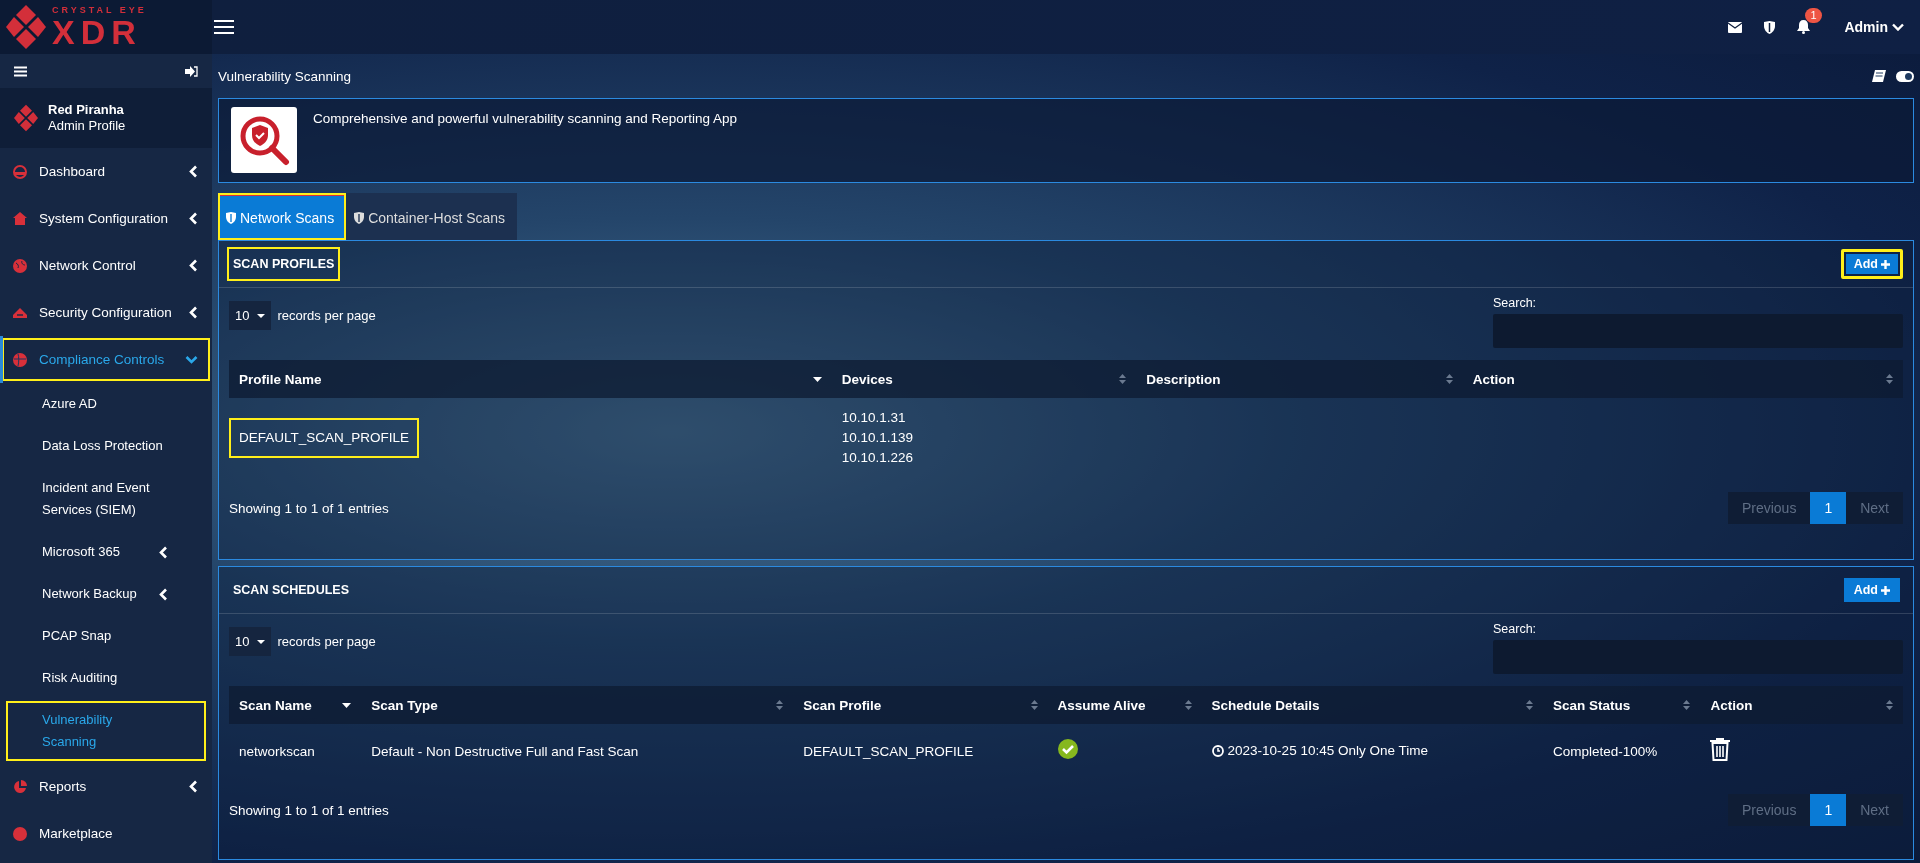 This screenshot has height=863, width=1920. Describe the element at coordinates (1905, 76) in the screenshot. I see `toggle-icon` at that location.